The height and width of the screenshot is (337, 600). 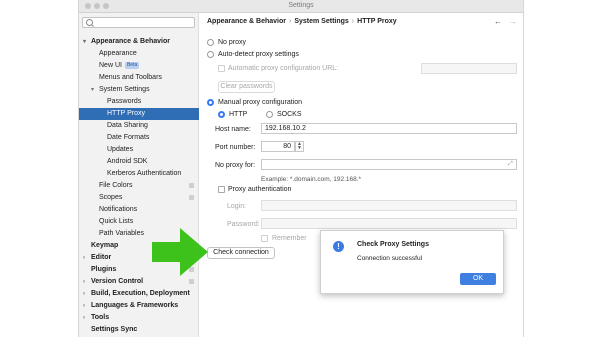 What do you see at coordinates (389, 223) in the screenshot?
I see `password-input` at bounding box center [389, 223].